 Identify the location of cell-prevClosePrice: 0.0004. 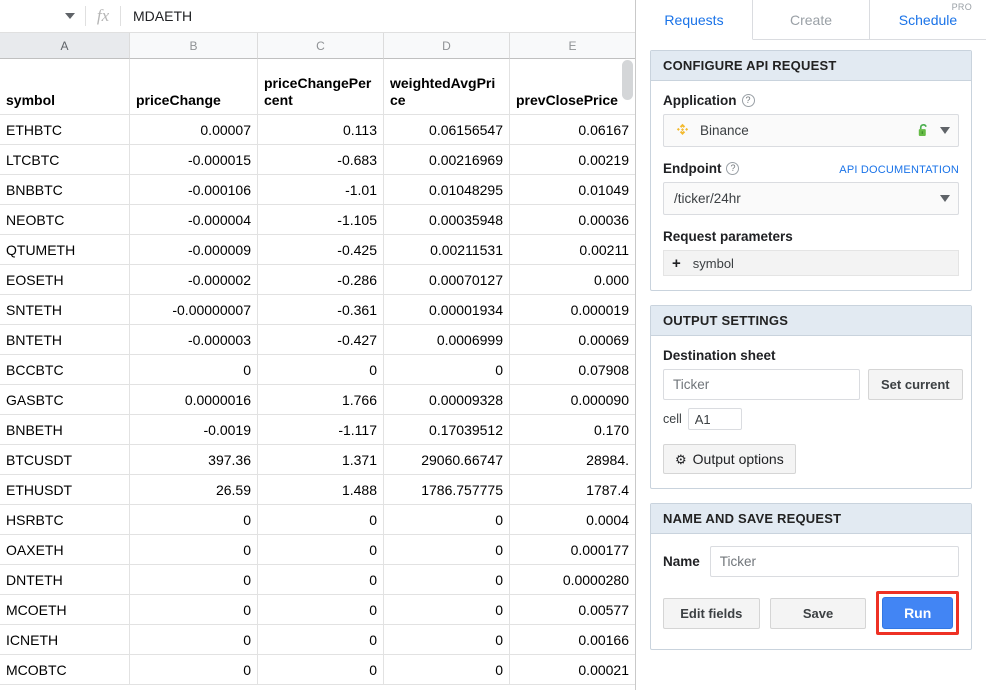
(572, 520).